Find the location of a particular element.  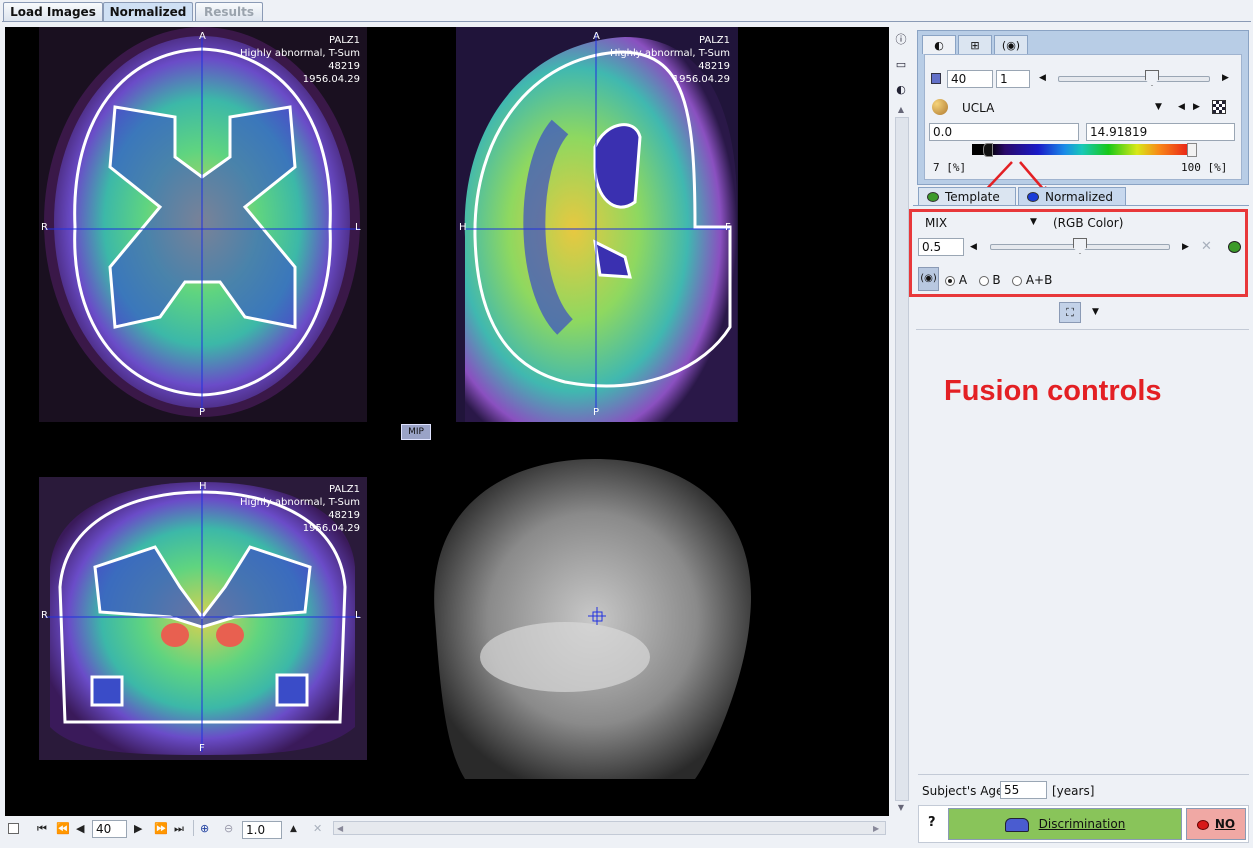

radio-b is located at coordinates (983, 280).